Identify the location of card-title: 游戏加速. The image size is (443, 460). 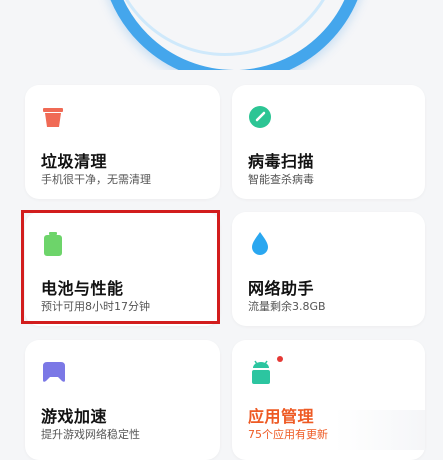
(74, 416).